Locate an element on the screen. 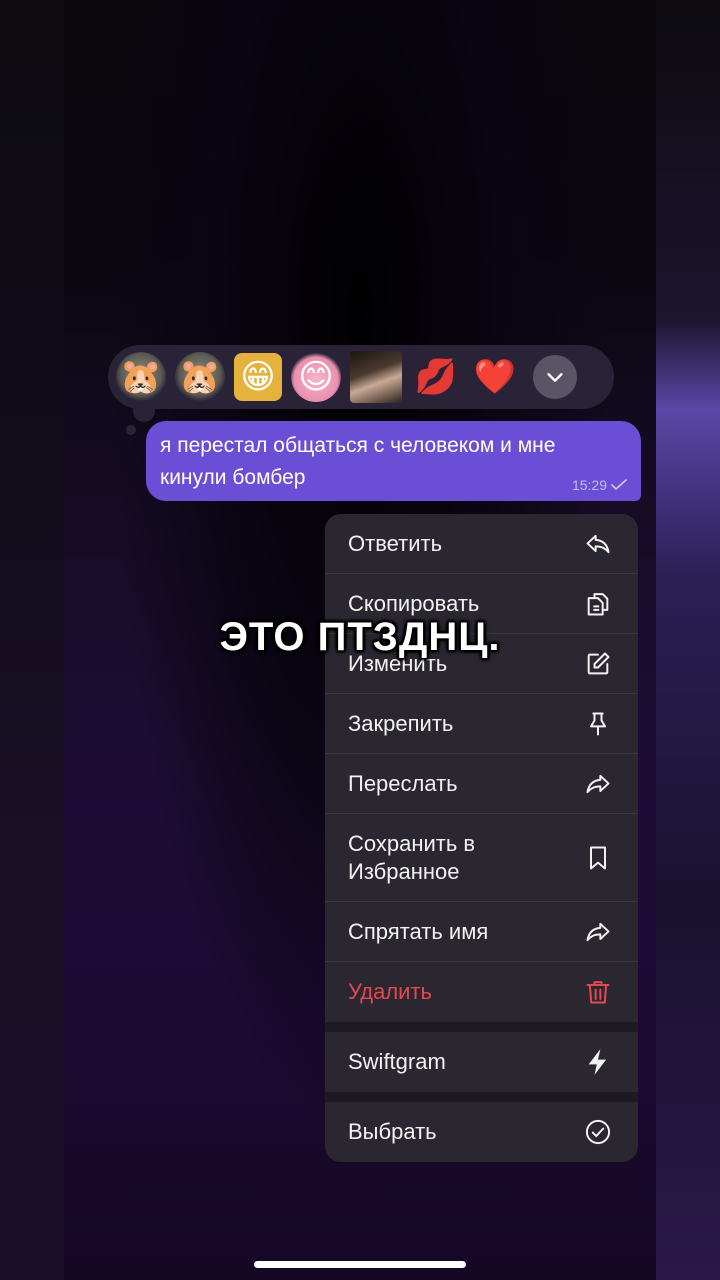  copy-icon is located at coordinates (598, 604).